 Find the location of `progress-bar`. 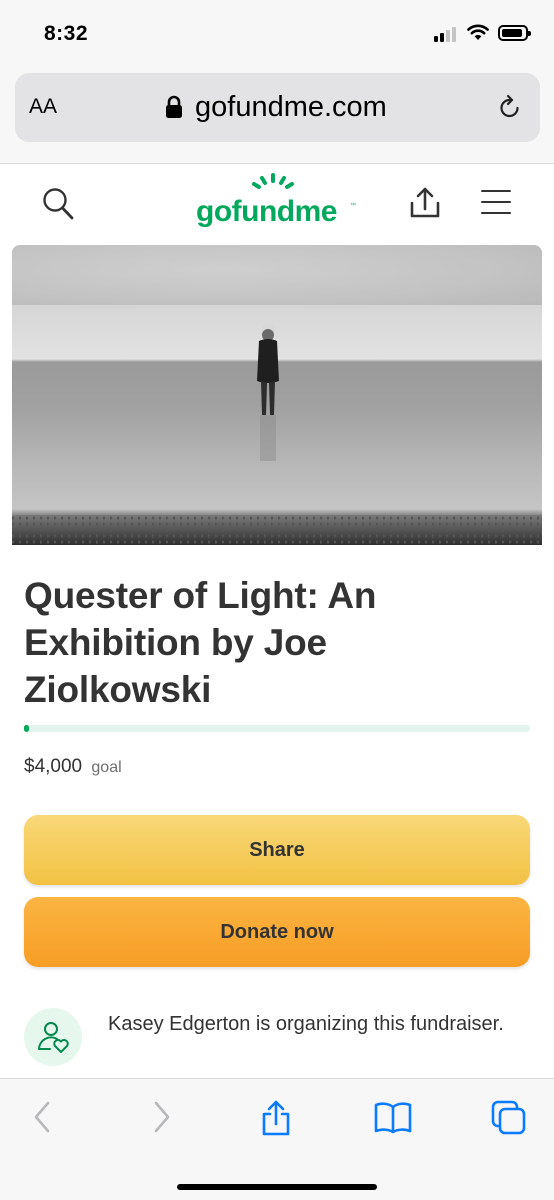

progress-bar is located at coordinates (277, 728).